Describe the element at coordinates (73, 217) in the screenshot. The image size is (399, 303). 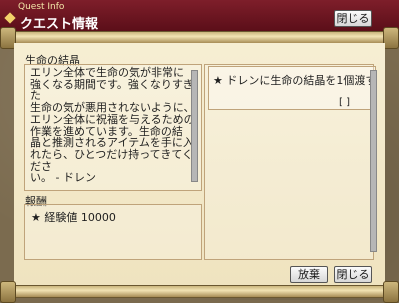
I see `reward-item: ★ 経験値 10000` at that location.